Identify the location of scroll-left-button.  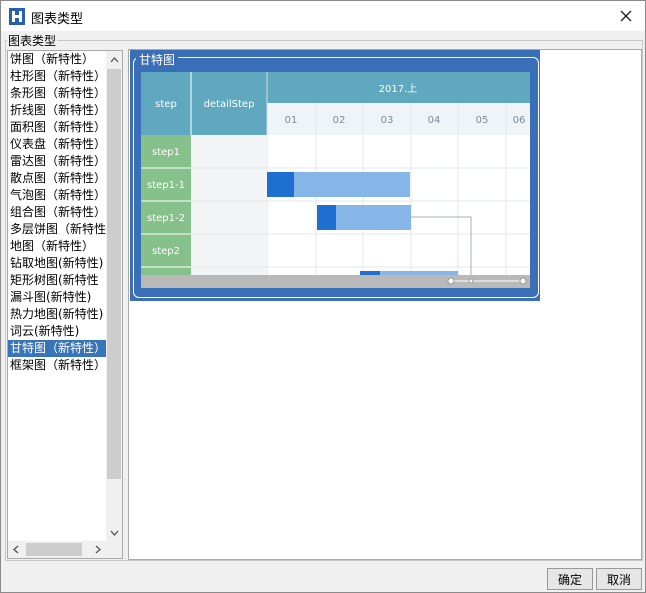
(16, 549).